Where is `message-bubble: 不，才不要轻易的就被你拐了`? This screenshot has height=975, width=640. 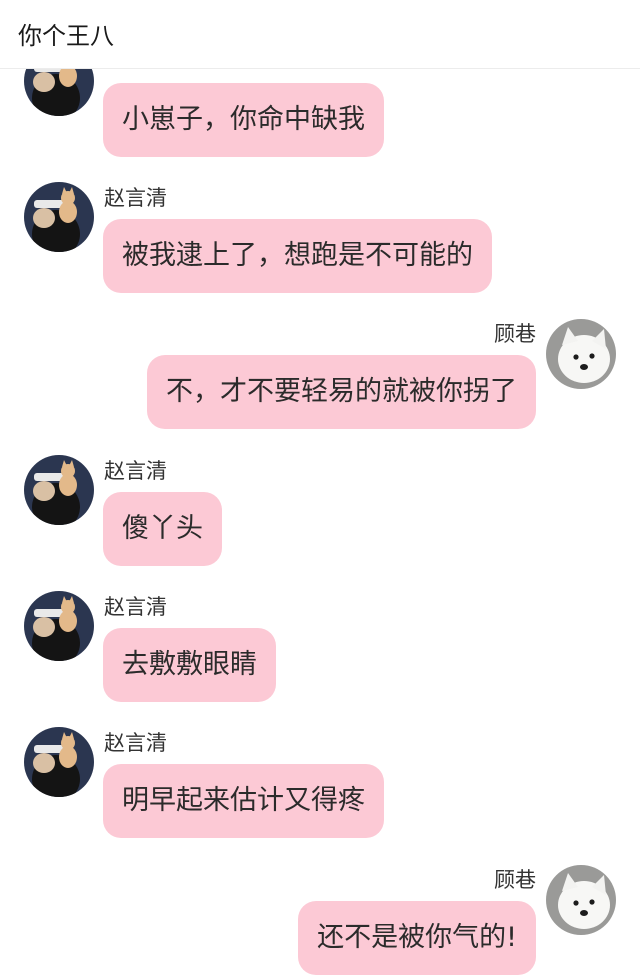
message-bubble: 不，才不要轻易的就被你拐了 is located at coordinates (341, 392).